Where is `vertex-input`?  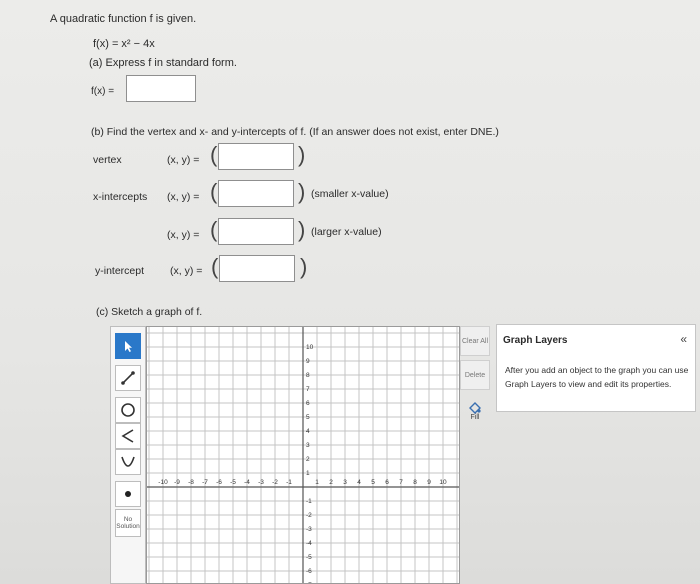
vertex-input is located at coordinates (256, 156).